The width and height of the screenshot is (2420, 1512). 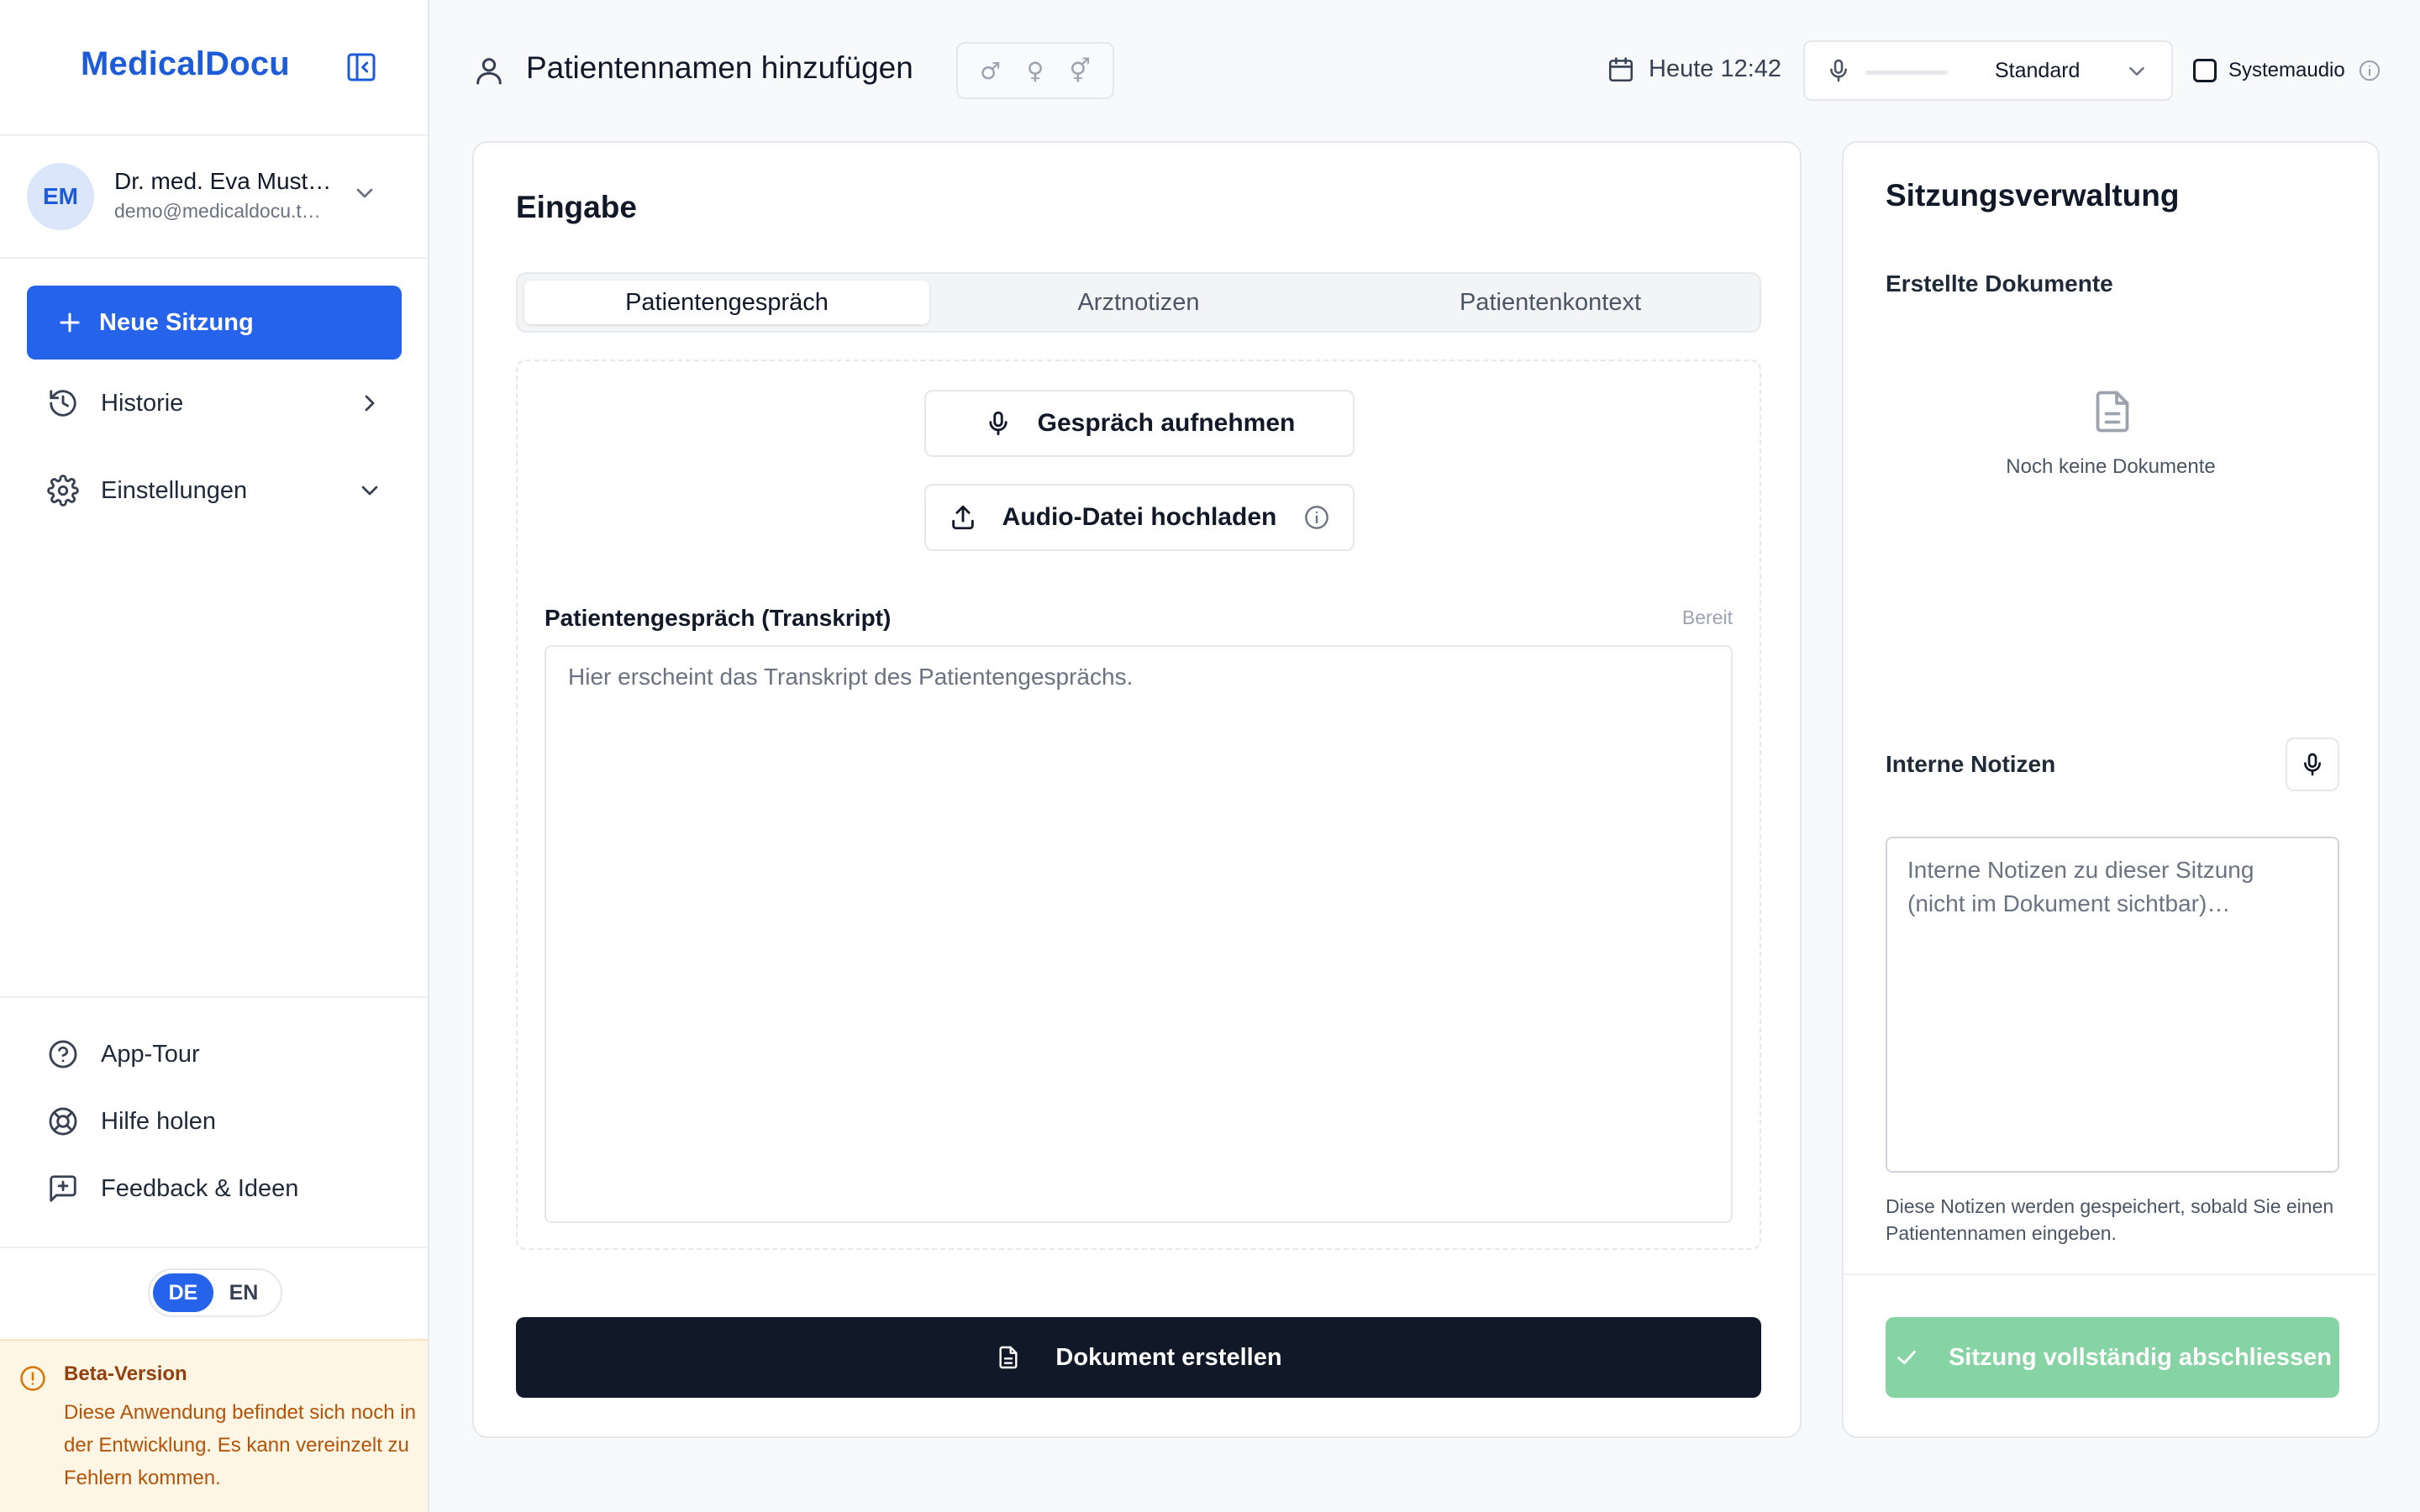 I want to click on sidebar-item-label: Feedback & Ideen, so click(x=200, y=1188).